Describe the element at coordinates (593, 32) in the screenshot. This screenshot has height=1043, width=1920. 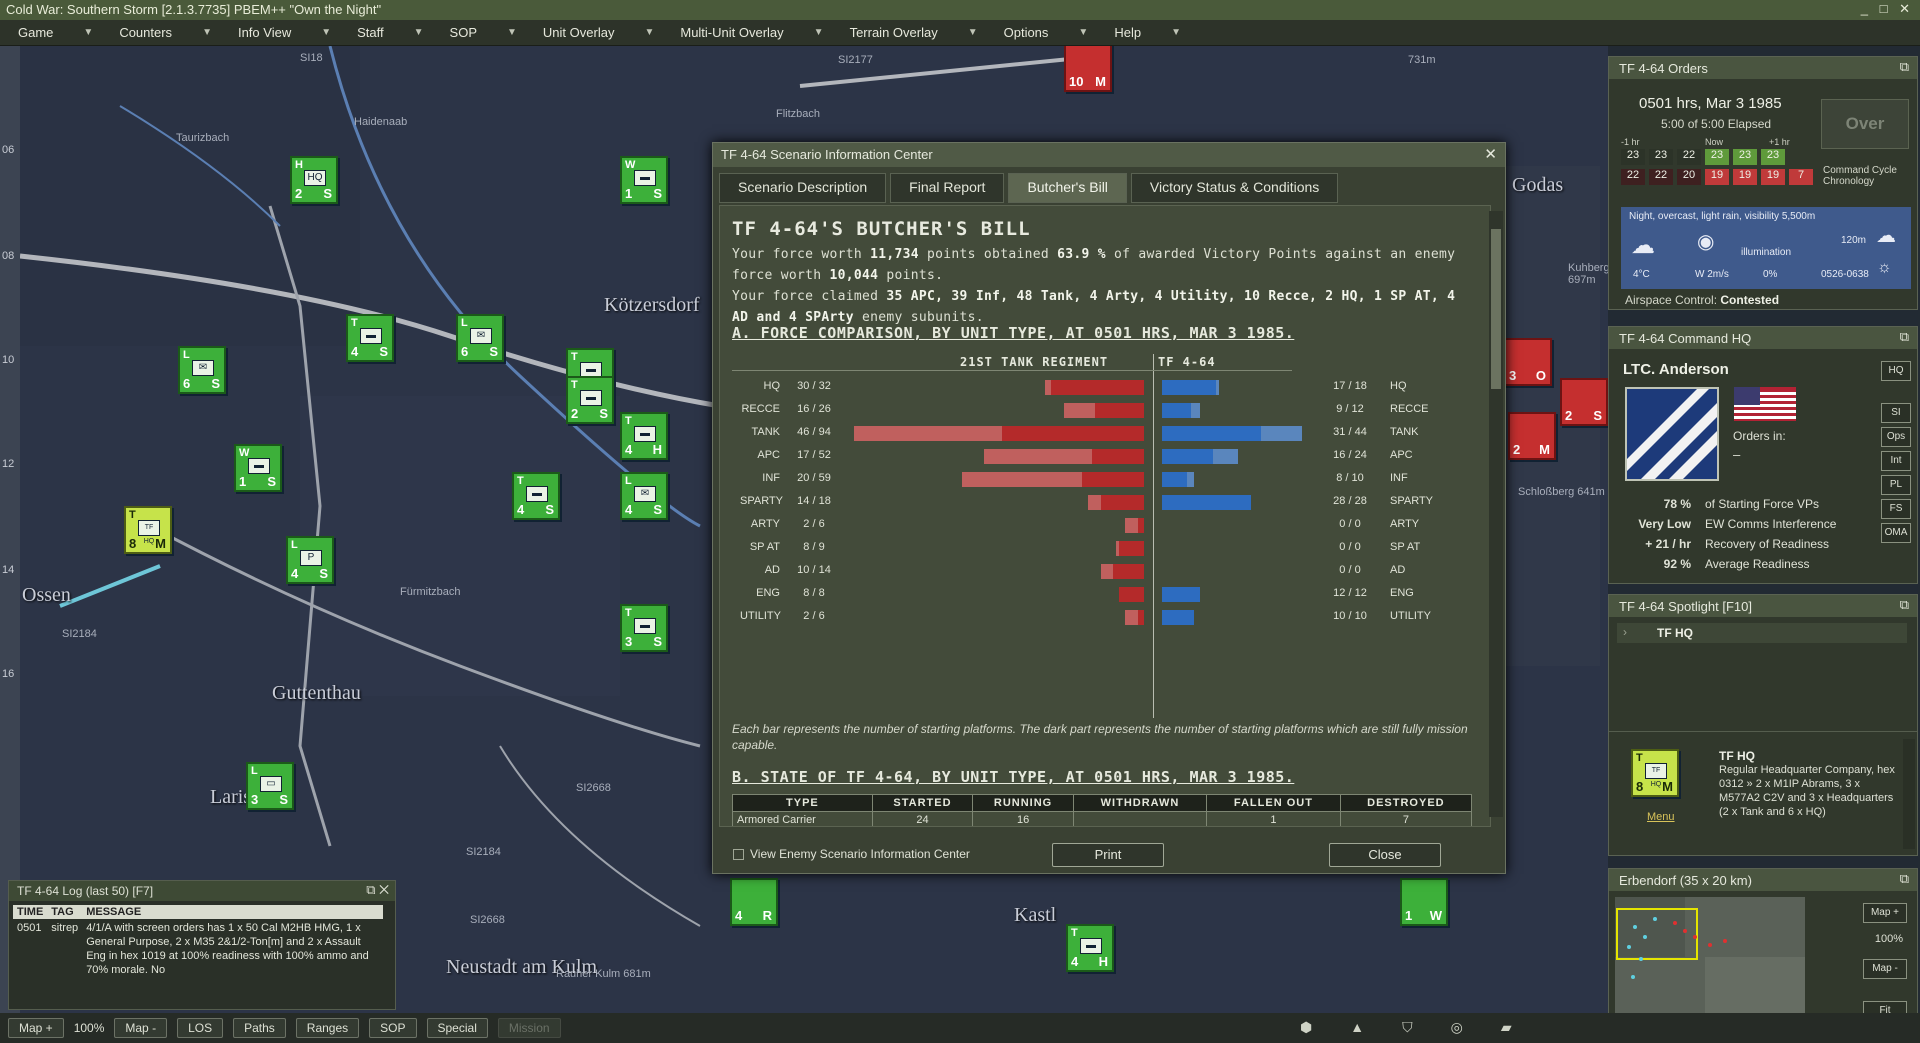
I see `menu-unit-overlay: Unit Overlay ▼` at that location.